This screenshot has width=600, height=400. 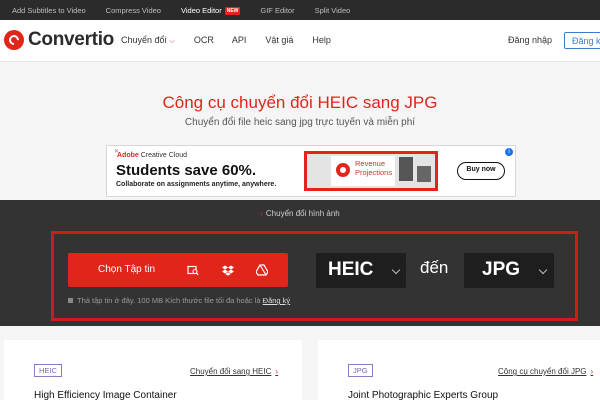 I want to click on format-card-title: High Efficiency Image Container, so click(x=105, y=395).